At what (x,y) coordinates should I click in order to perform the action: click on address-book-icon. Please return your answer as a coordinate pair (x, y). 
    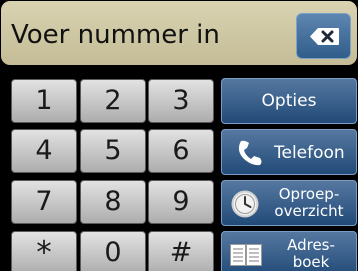
    Looking at the image, I should click on (246, 255).